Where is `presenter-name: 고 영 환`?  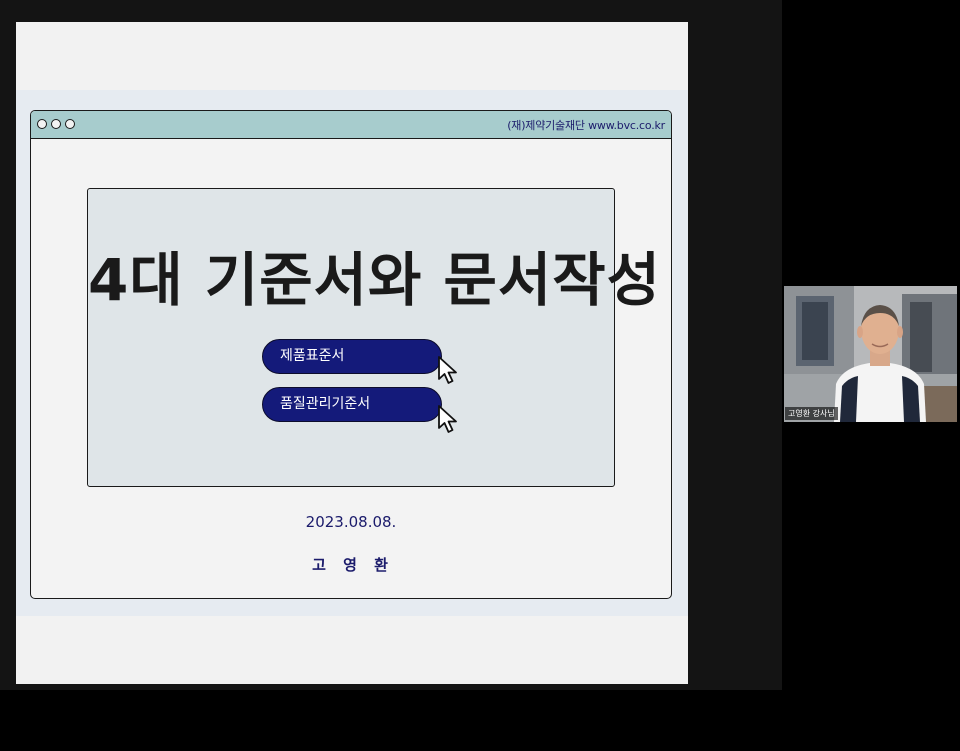
presenter-name: 고 영 환 is located at coordinates (353, 565).